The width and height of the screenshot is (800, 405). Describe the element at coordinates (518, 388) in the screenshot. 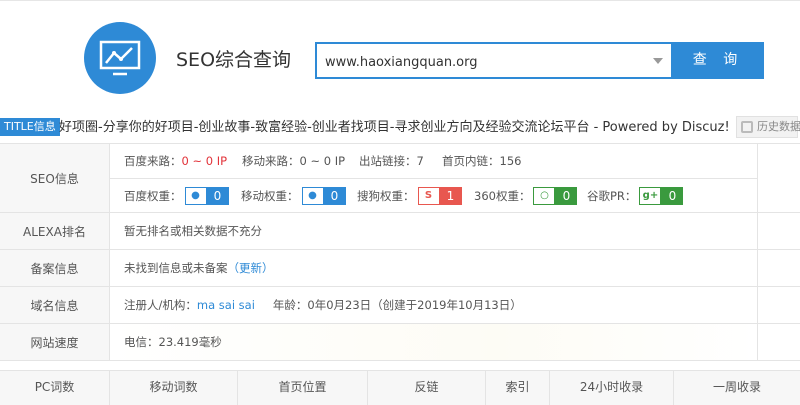

I see `tab-index: 索引` at that location.